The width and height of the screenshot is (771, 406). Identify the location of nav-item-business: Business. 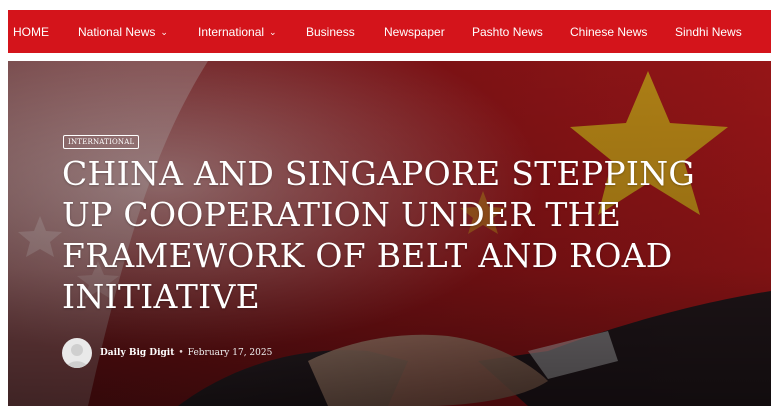
(330, 31).